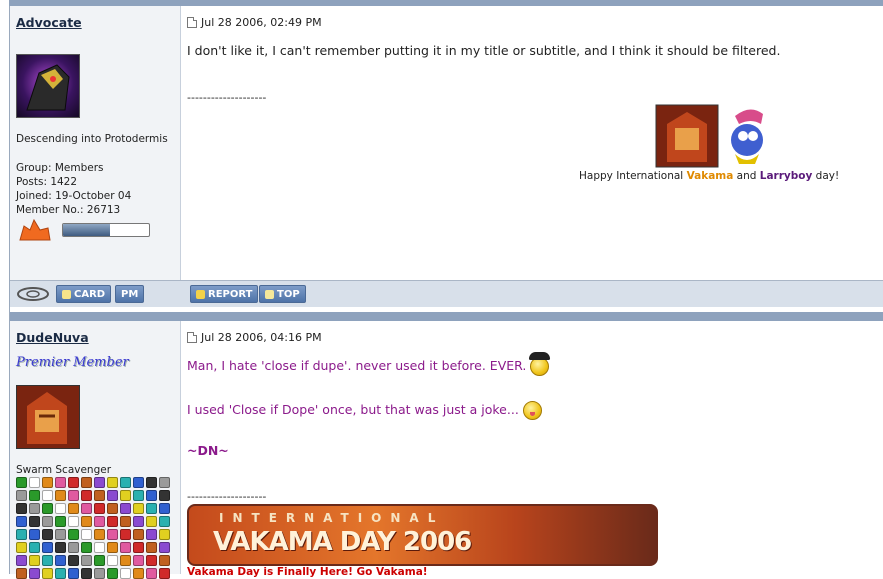 The image size is (883, 579). I want to click on author-name: DudeNuva, so click(52, 337).